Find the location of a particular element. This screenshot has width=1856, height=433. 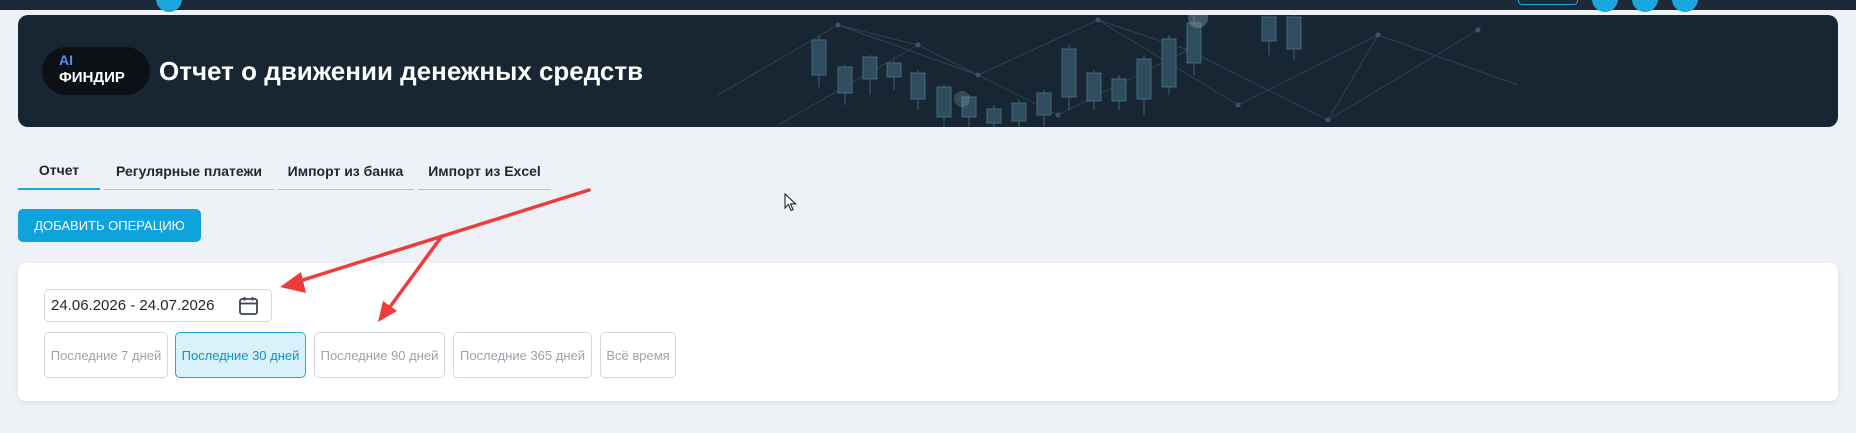

candlestick-decoration is located at coordinates (1118, 71).